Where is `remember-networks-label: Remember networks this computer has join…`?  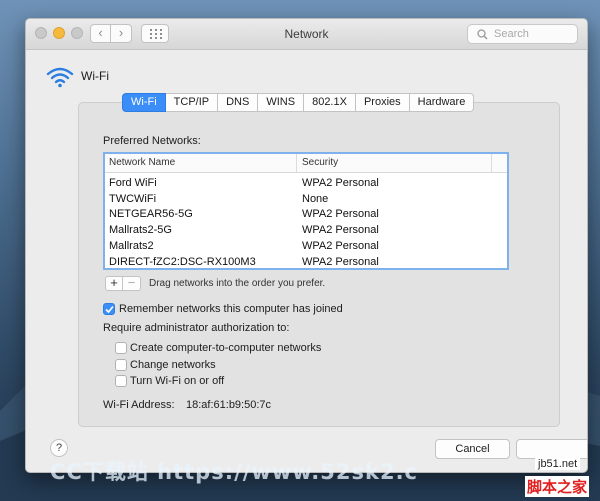
remember-networks-label: Remember networks this computer has join… is located at coordinates (231, 309).